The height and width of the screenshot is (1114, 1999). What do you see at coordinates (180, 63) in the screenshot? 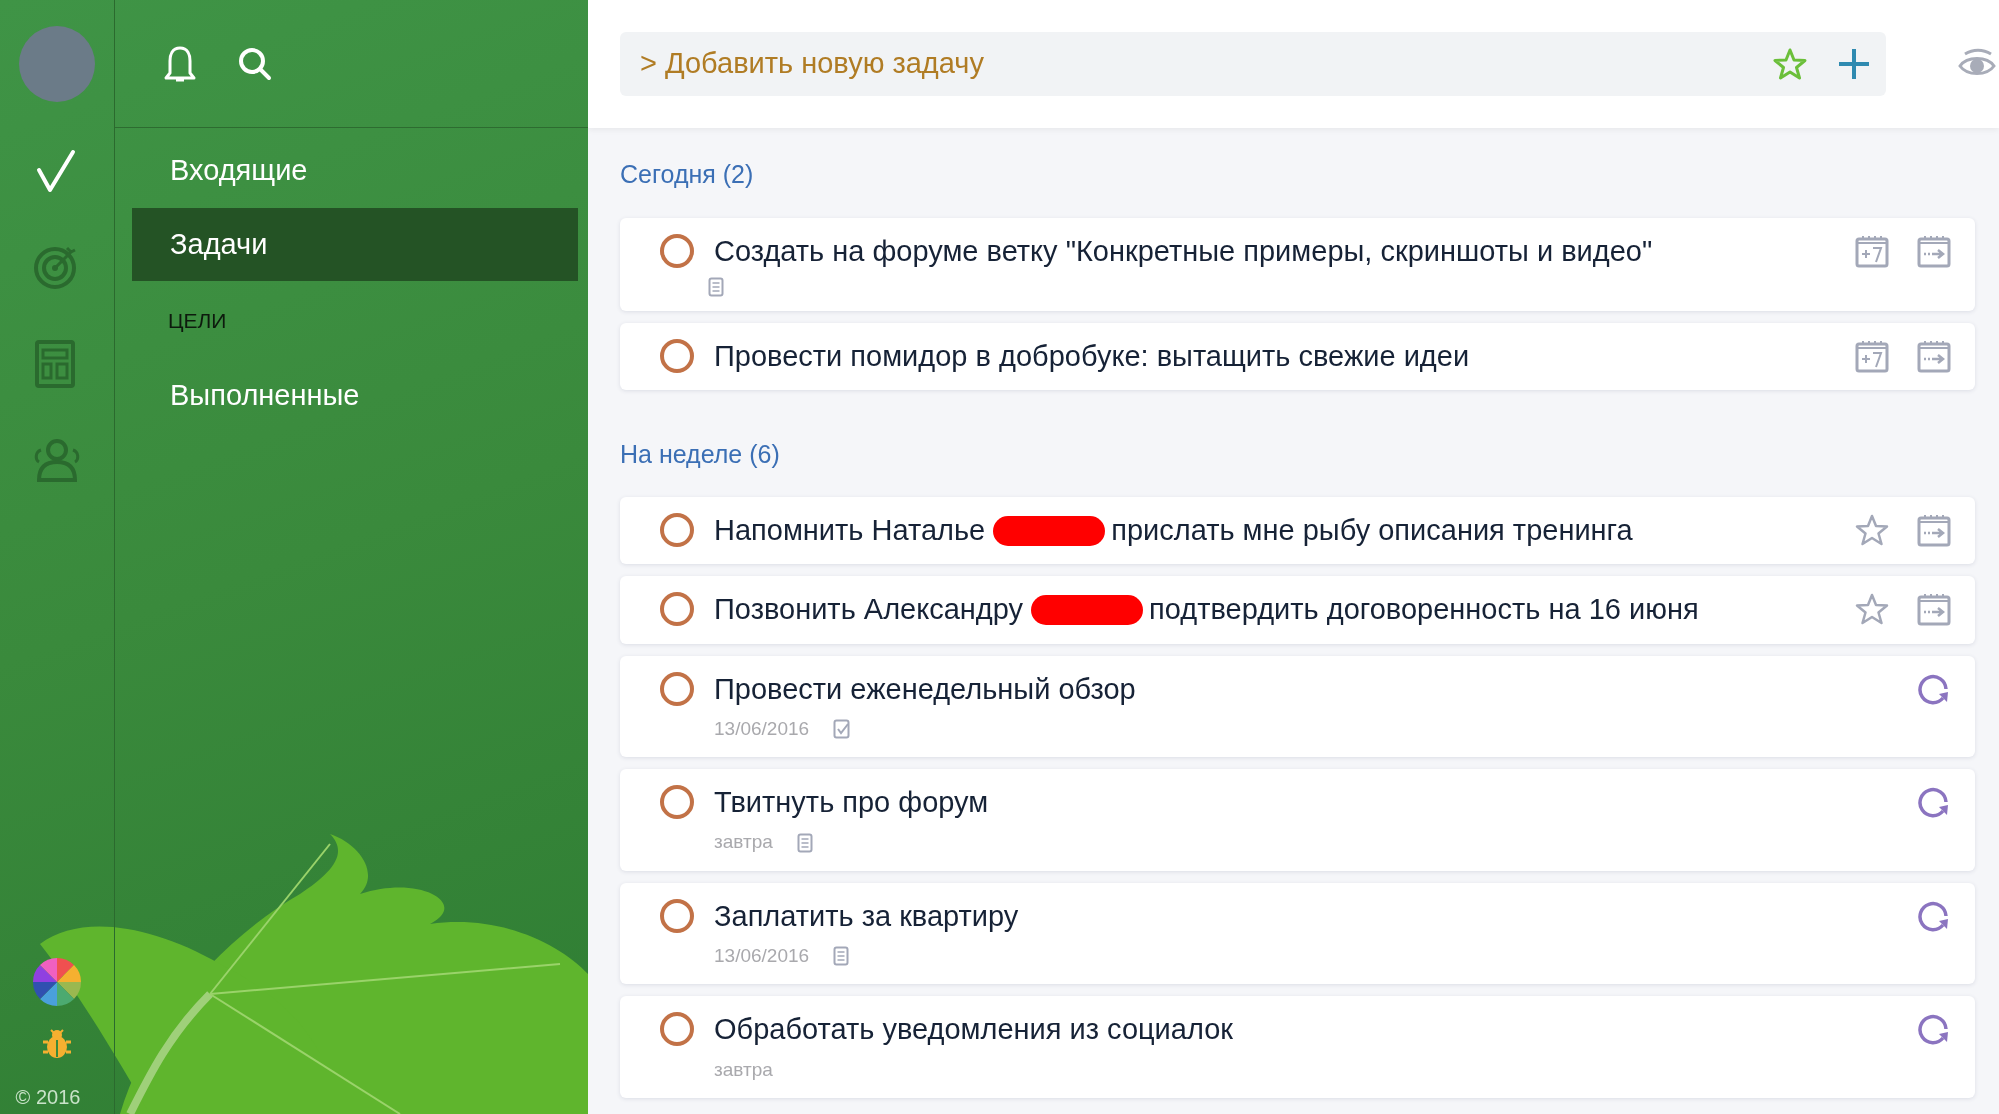
I see `bell-icon` at bounding box center [180, 63].